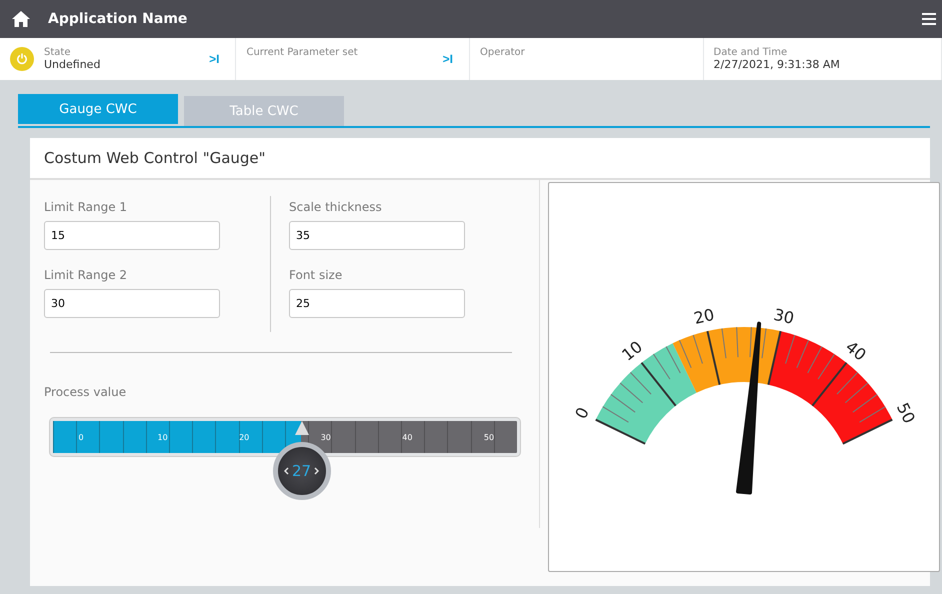  Describe the element at coordinates (22, 59) in the screenshot. I see `power-icon` at that location.